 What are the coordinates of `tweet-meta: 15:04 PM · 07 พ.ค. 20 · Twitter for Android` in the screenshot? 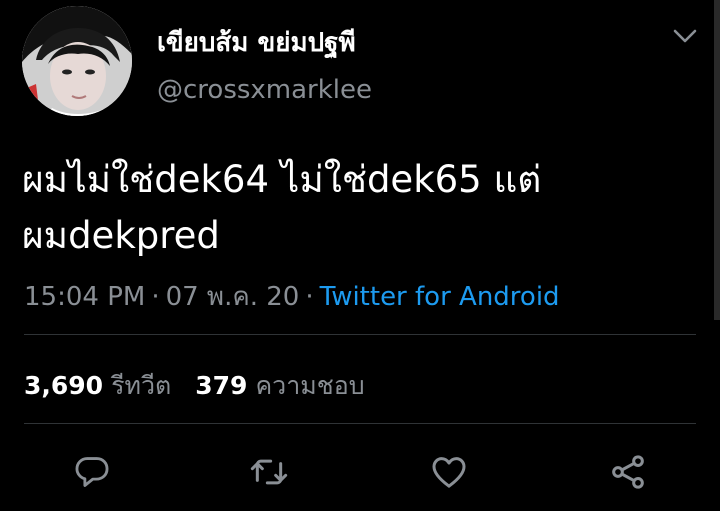 It's located at (292, 296).